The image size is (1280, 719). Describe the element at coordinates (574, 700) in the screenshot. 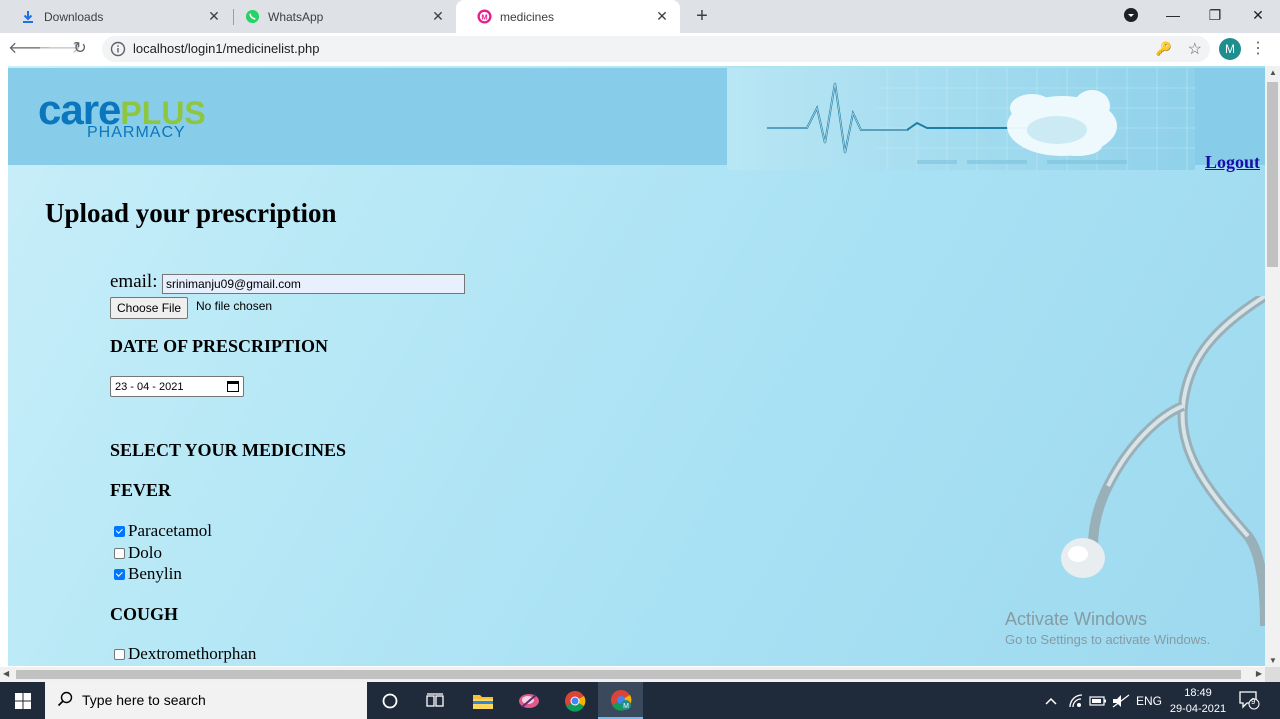

I see `chrome-icon` at that location.